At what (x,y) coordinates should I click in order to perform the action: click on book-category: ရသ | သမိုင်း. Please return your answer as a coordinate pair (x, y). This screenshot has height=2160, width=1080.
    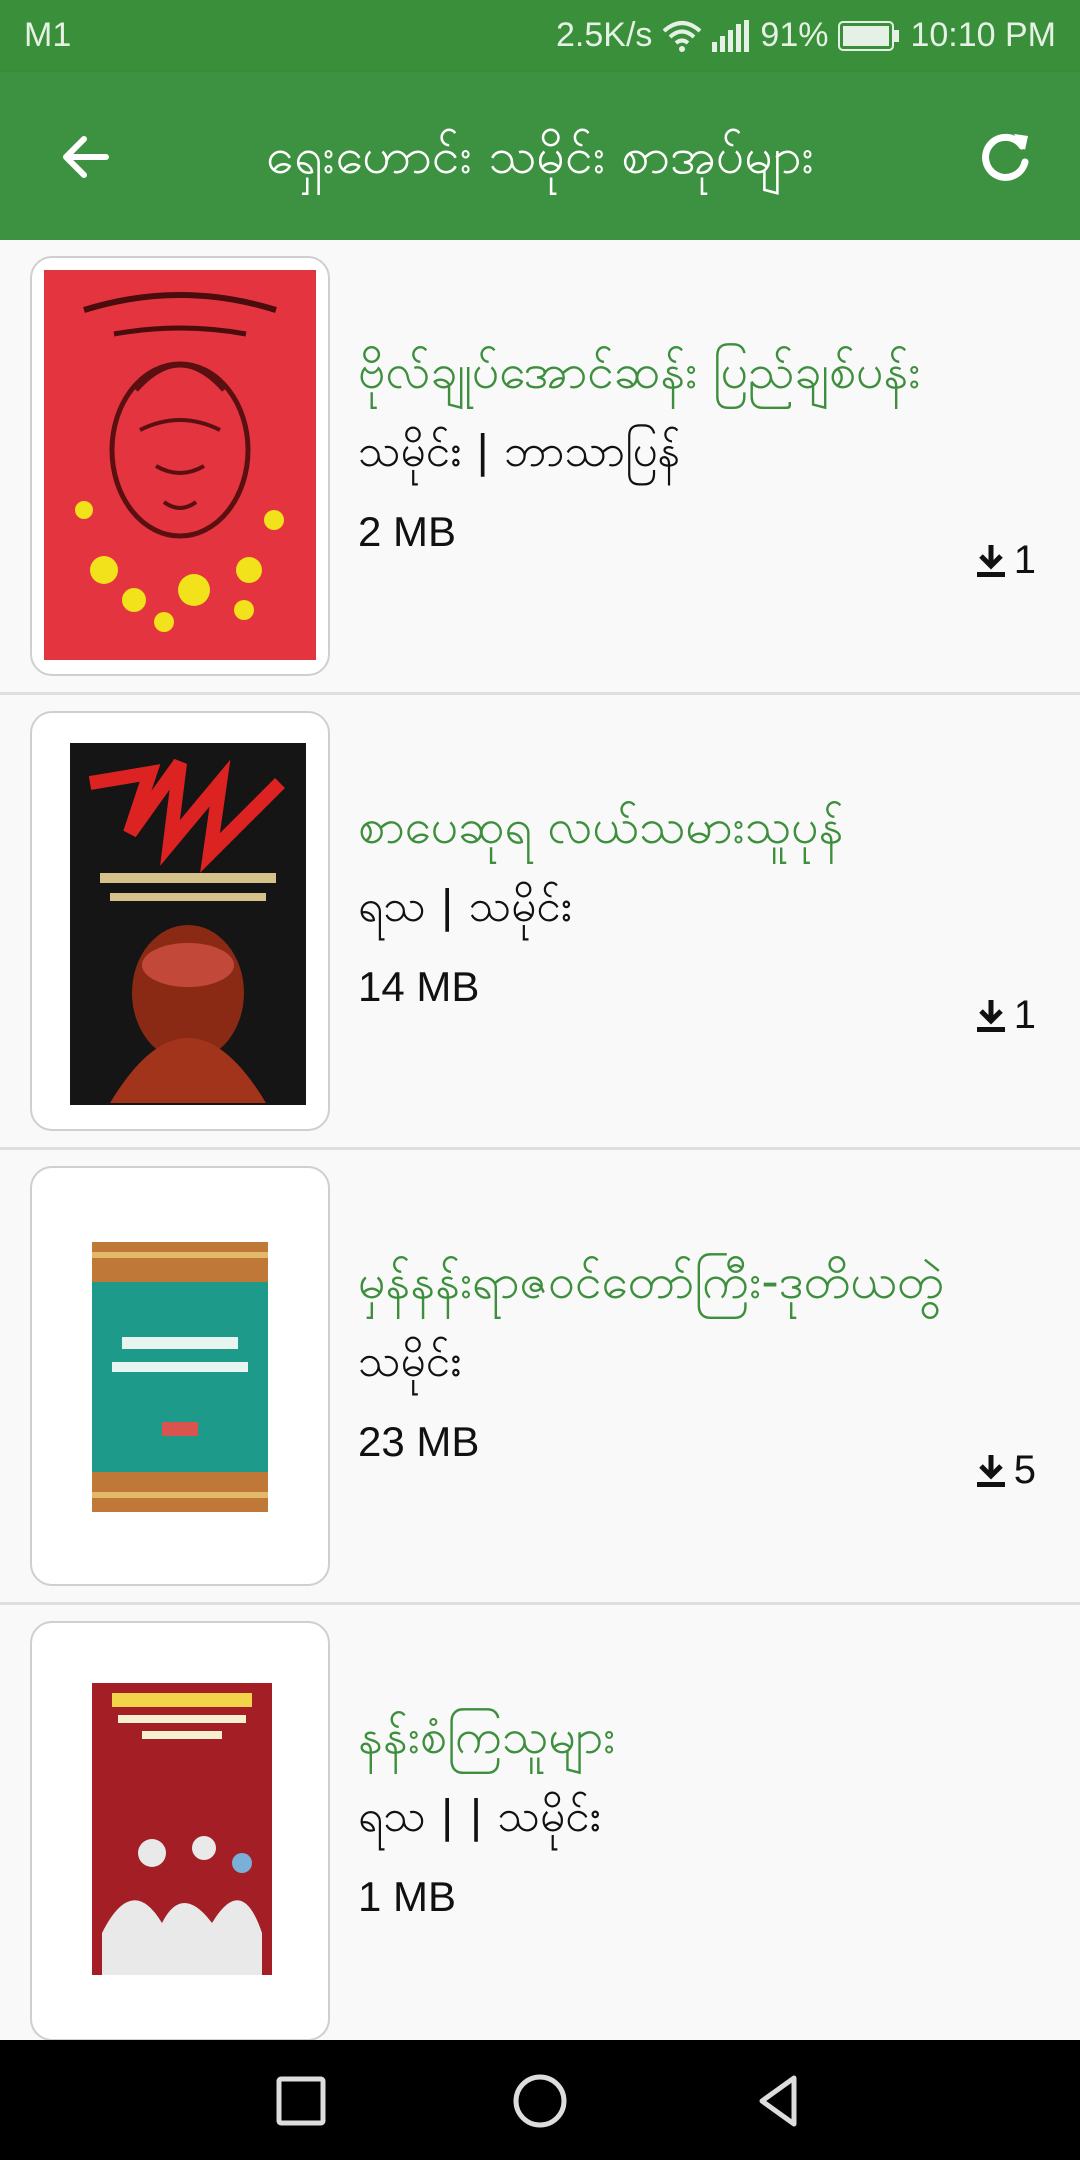
    Looking at the image, I should click on (465, 906).